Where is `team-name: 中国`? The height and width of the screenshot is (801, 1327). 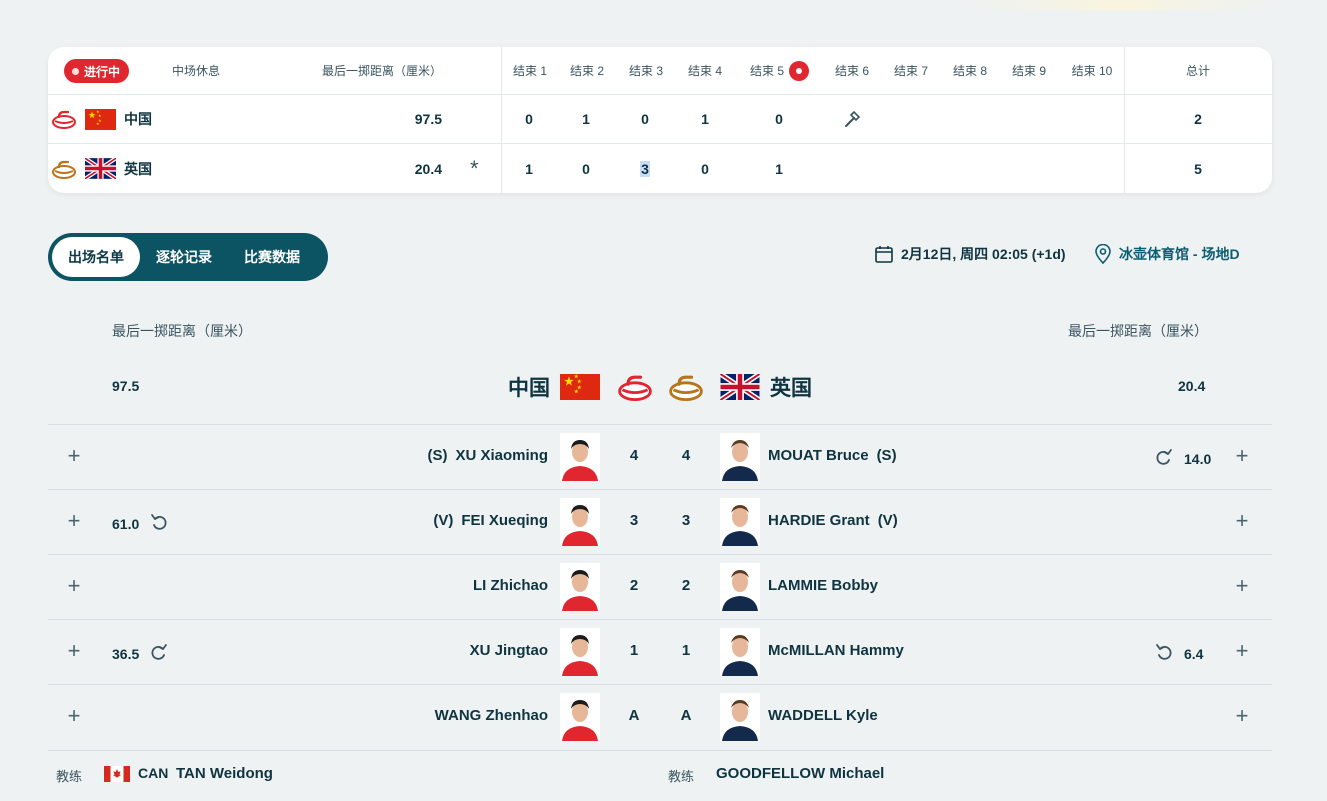
team-name: 中国 is located at coordinates (138, 119).